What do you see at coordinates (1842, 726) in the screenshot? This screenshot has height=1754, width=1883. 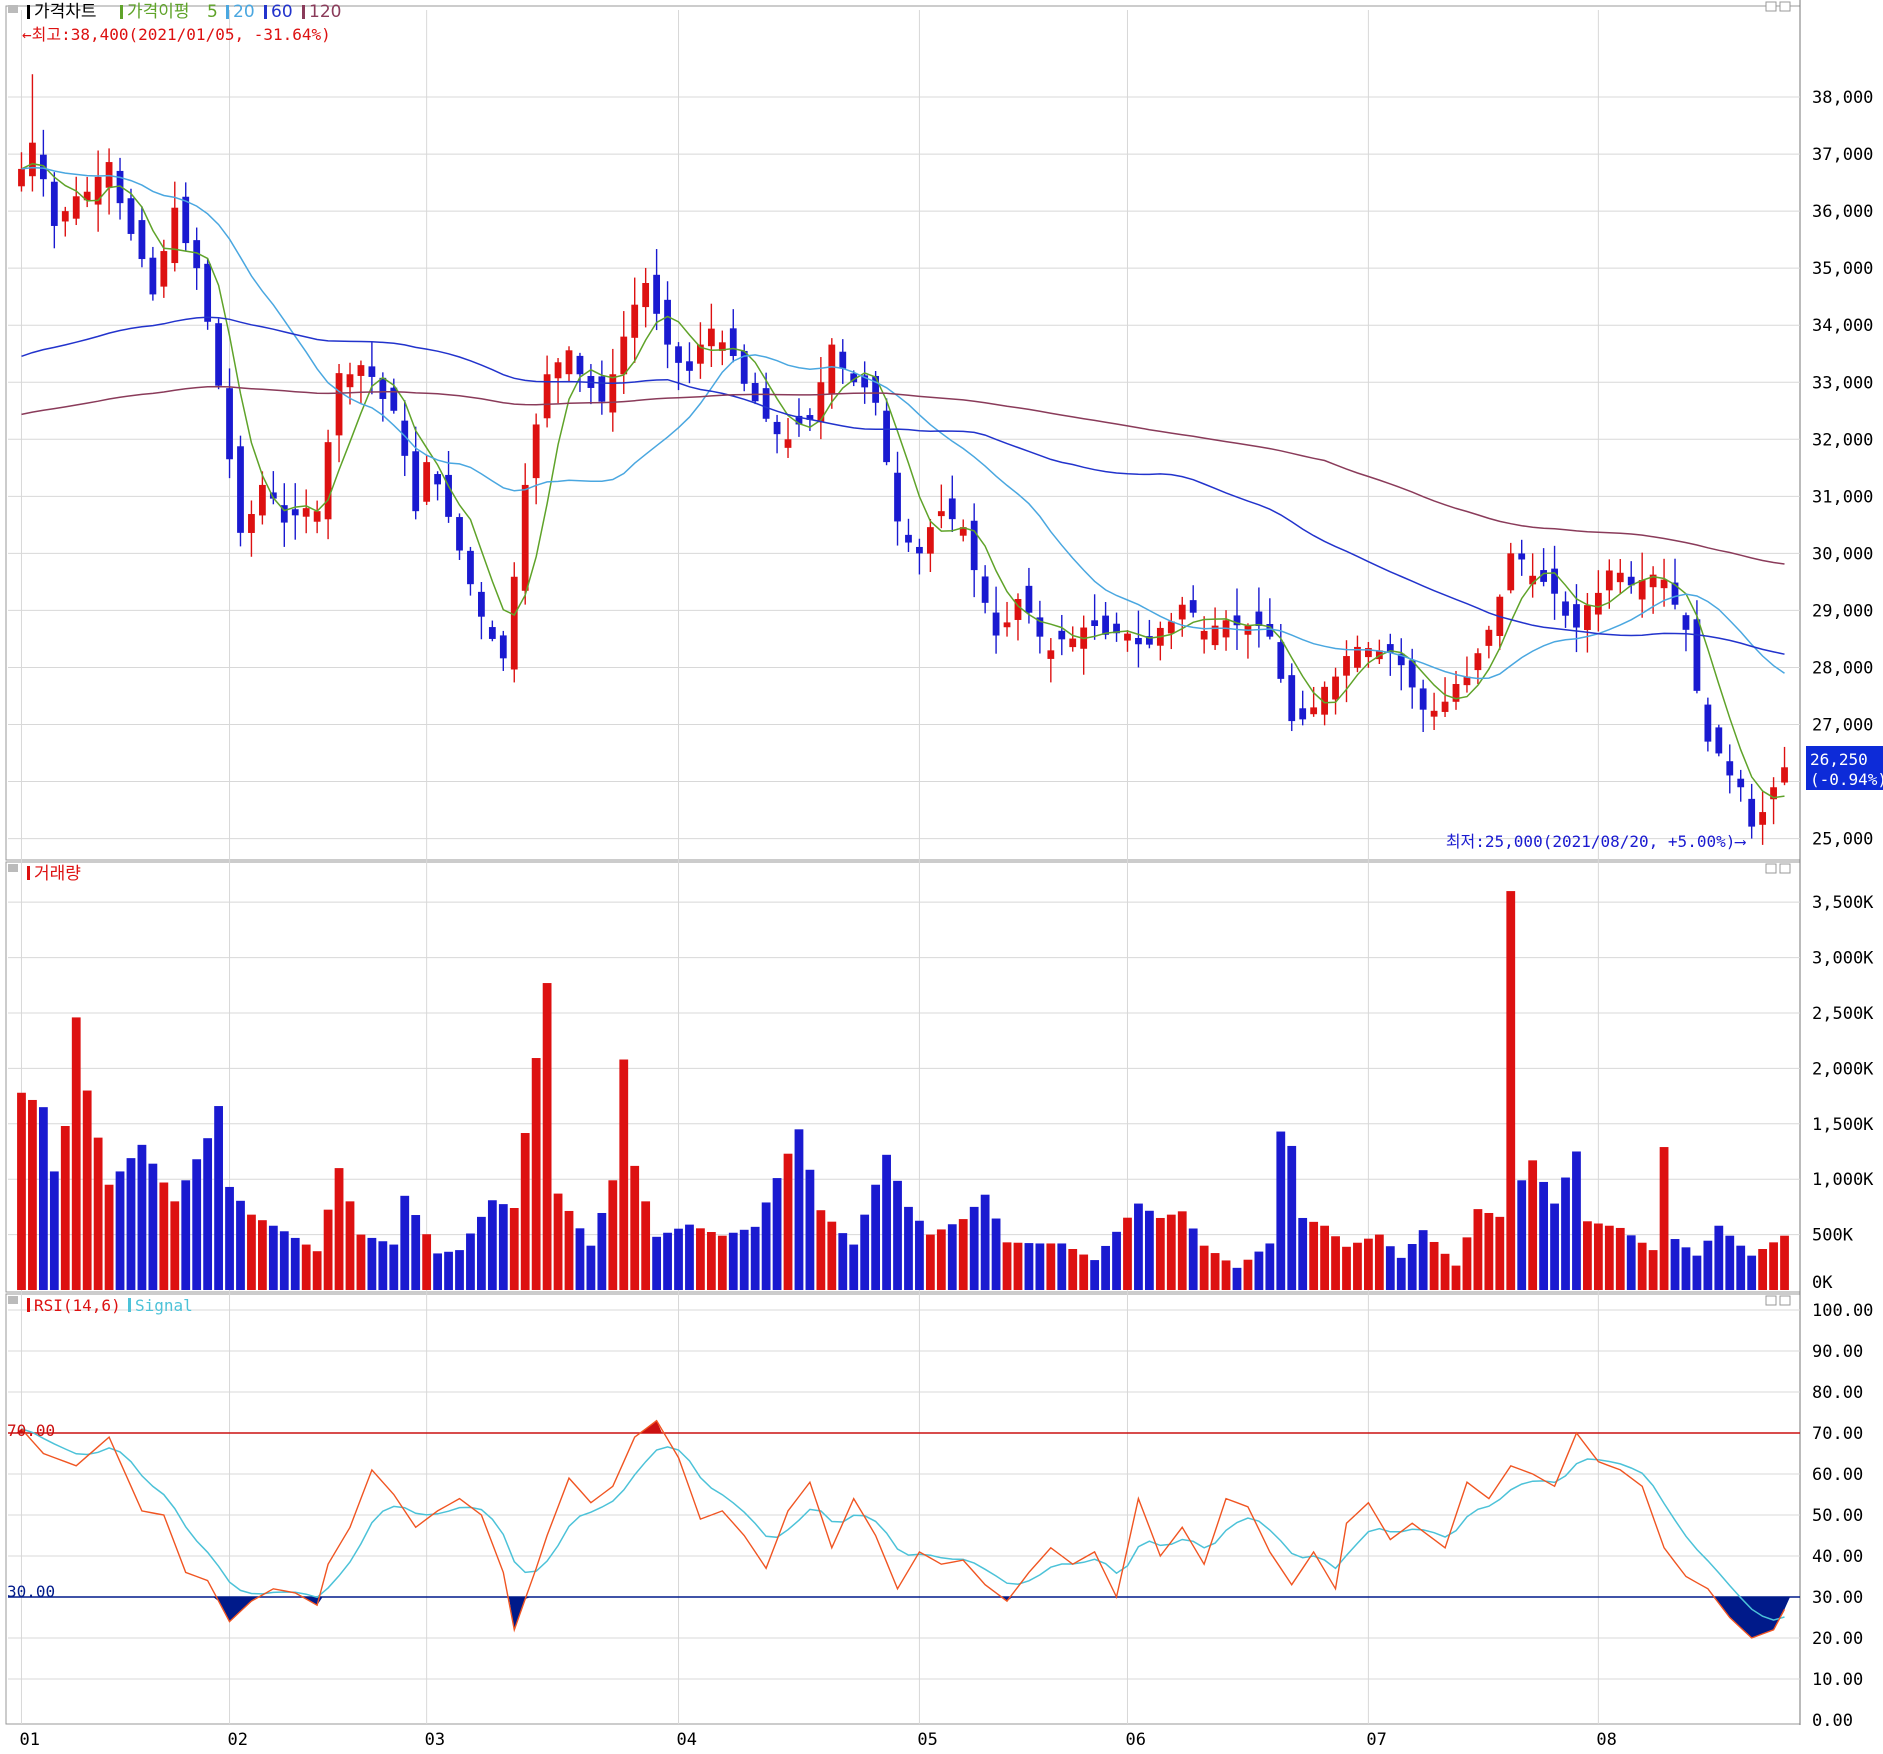 I see `price-tick-label: 27,000` at bounding box center [1842, 726].